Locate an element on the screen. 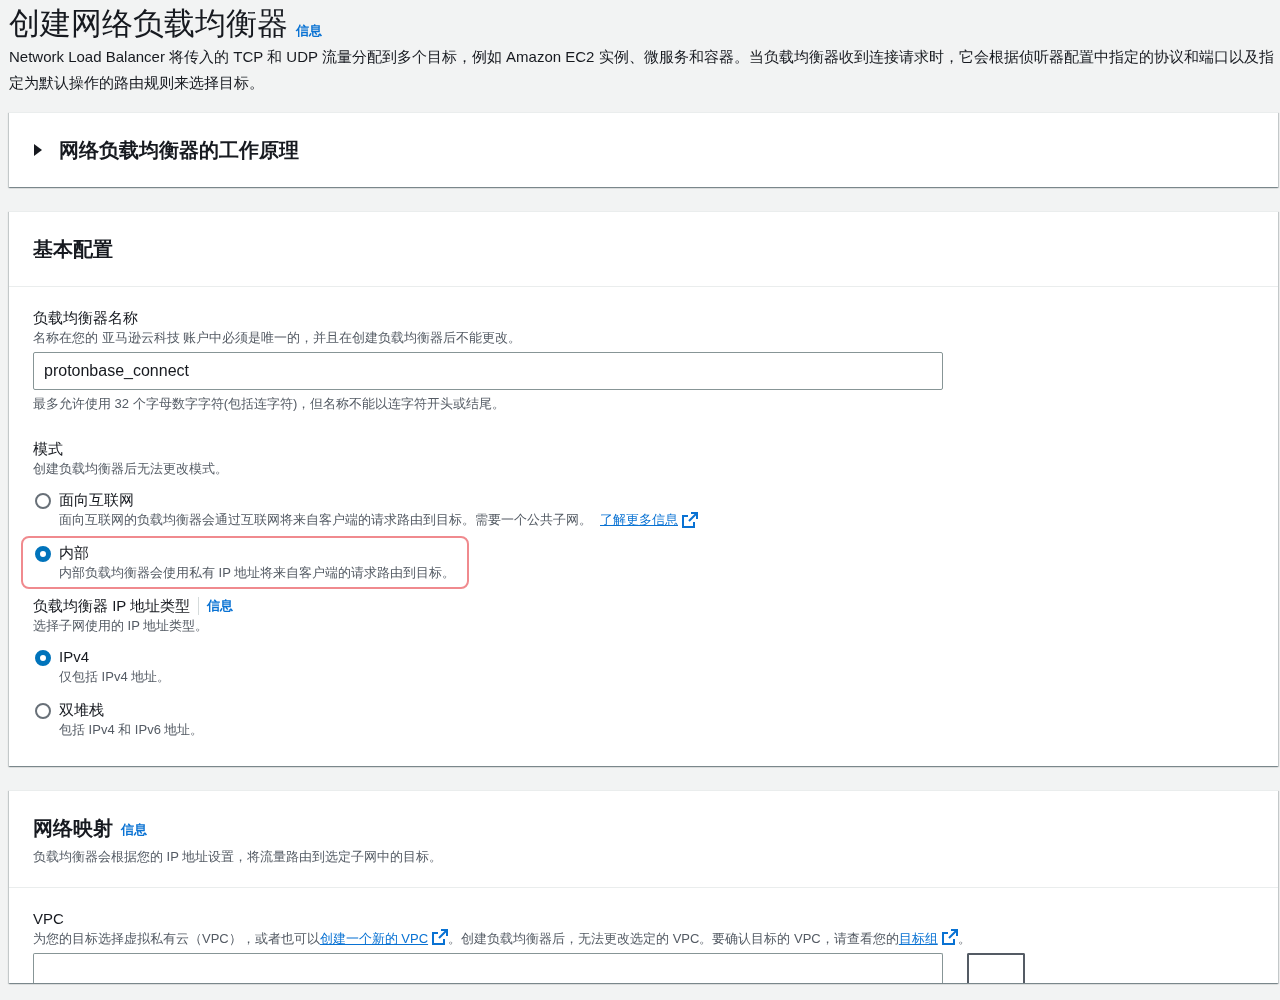 The height and width of the screenshot is (1000, 1280). text-link: 目标组 is located at coordinates (918, 939).